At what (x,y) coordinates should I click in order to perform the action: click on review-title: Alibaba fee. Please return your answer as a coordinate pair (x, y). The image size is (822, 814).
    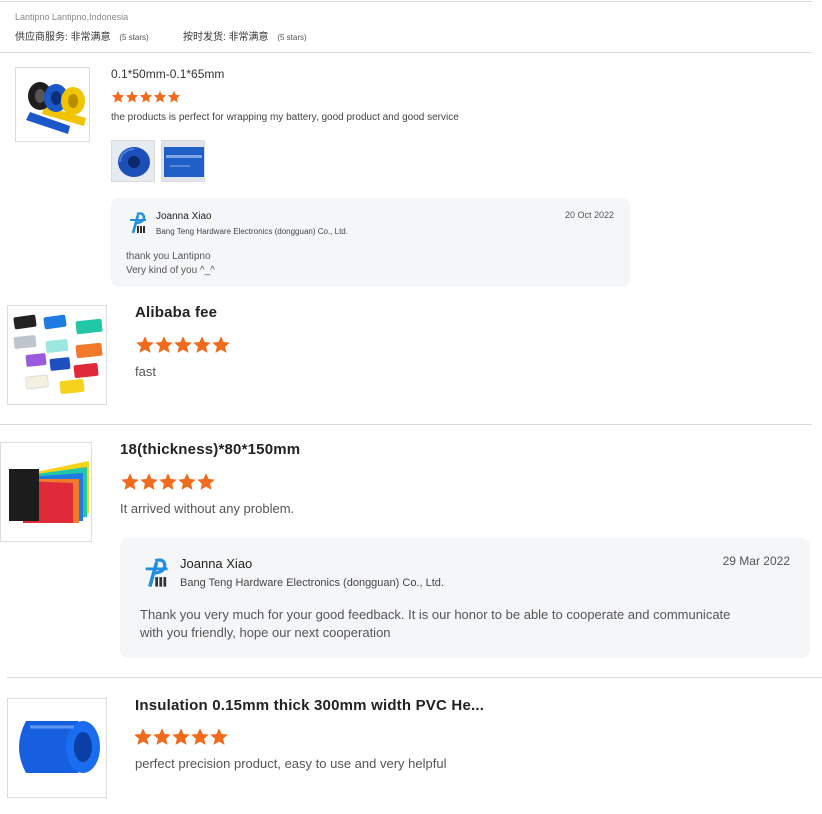
    Looking at the image, I should click on (176, 312).